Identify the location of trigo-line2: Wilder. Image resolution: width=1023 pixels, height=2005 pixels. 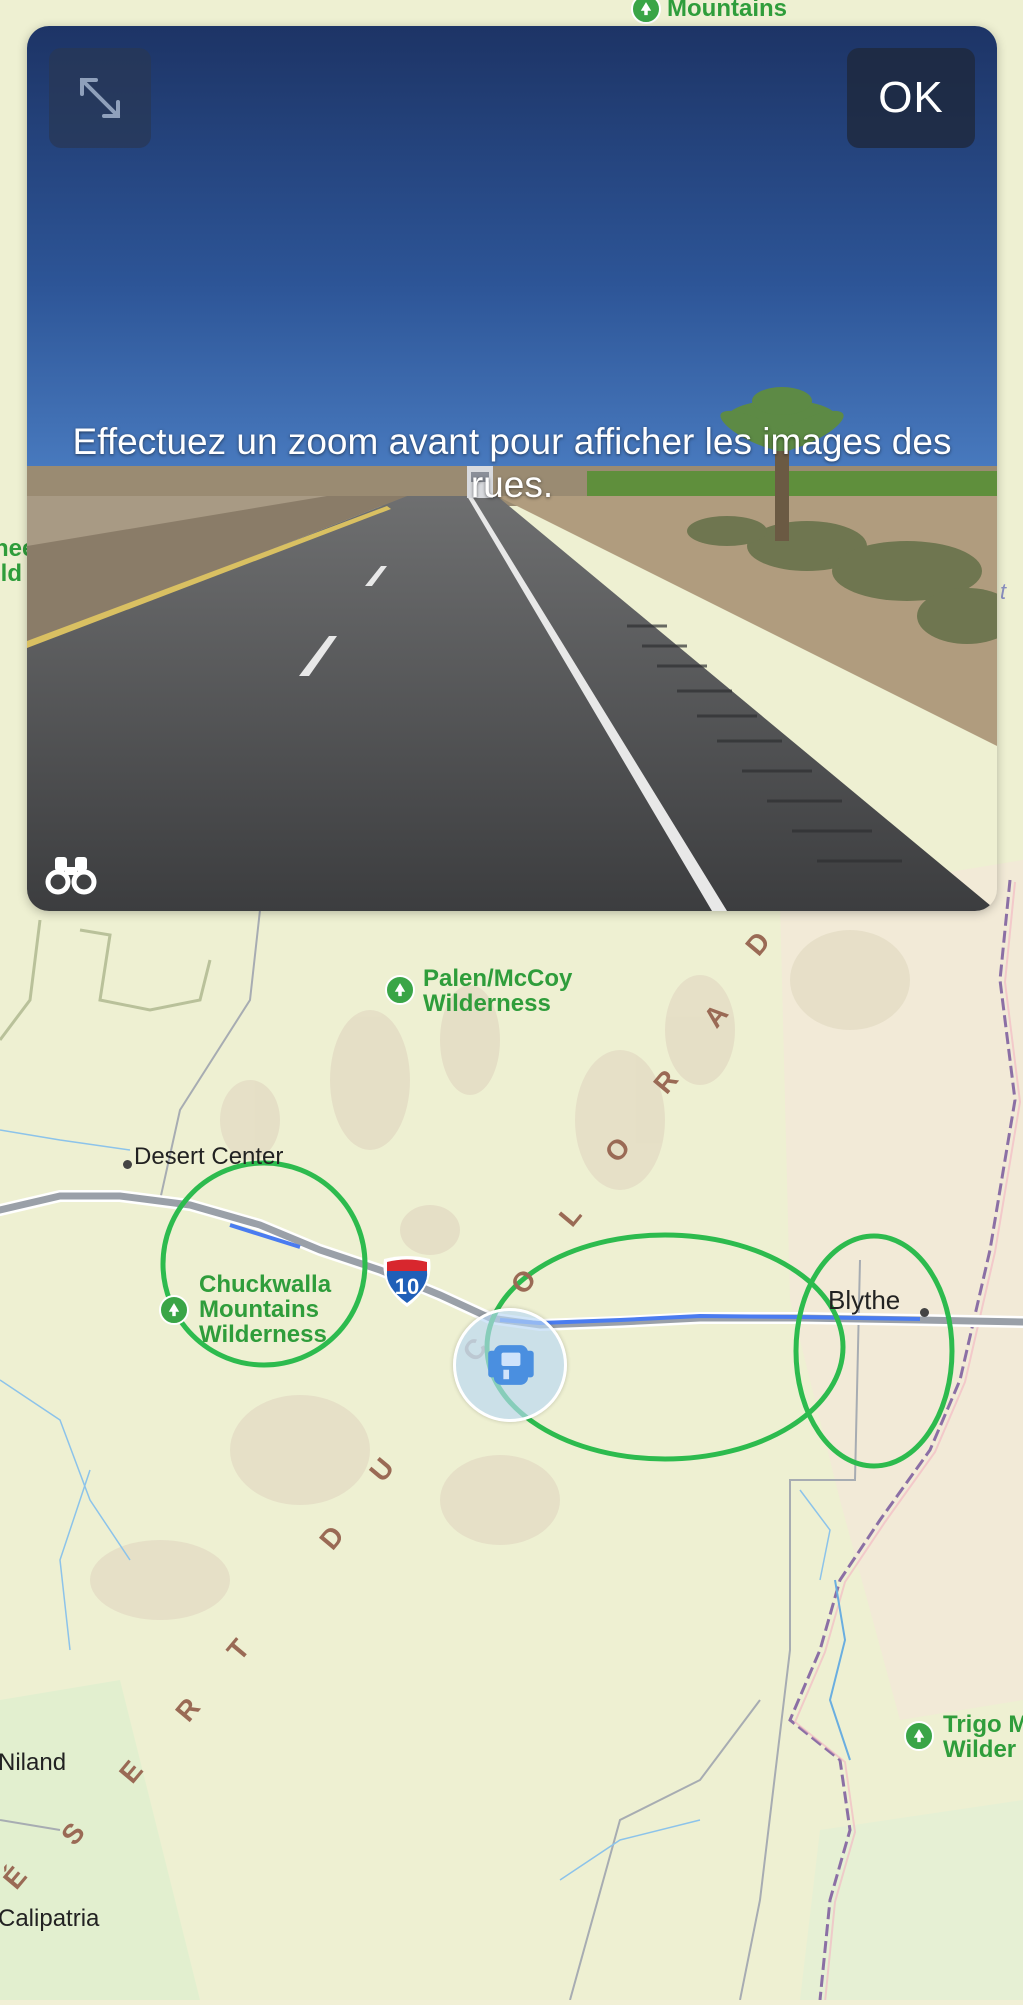
(980, 1750).